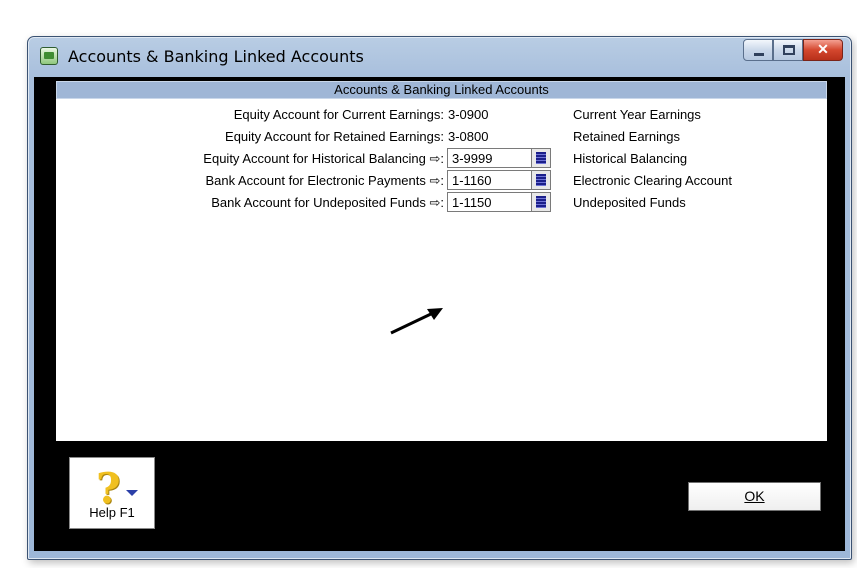 The height and width of the screenshot is (568, 857). I want to click on window-title: Accounts & Banking Linked Accounts, so click(216, 56).